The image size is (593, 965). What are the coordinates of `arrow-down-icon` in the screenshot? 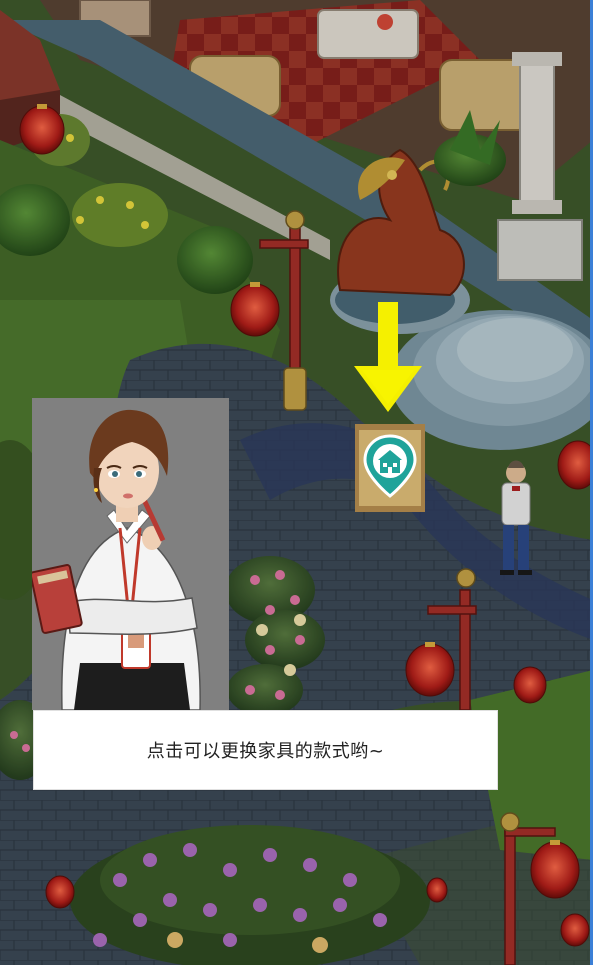 It's located at (388, 357).